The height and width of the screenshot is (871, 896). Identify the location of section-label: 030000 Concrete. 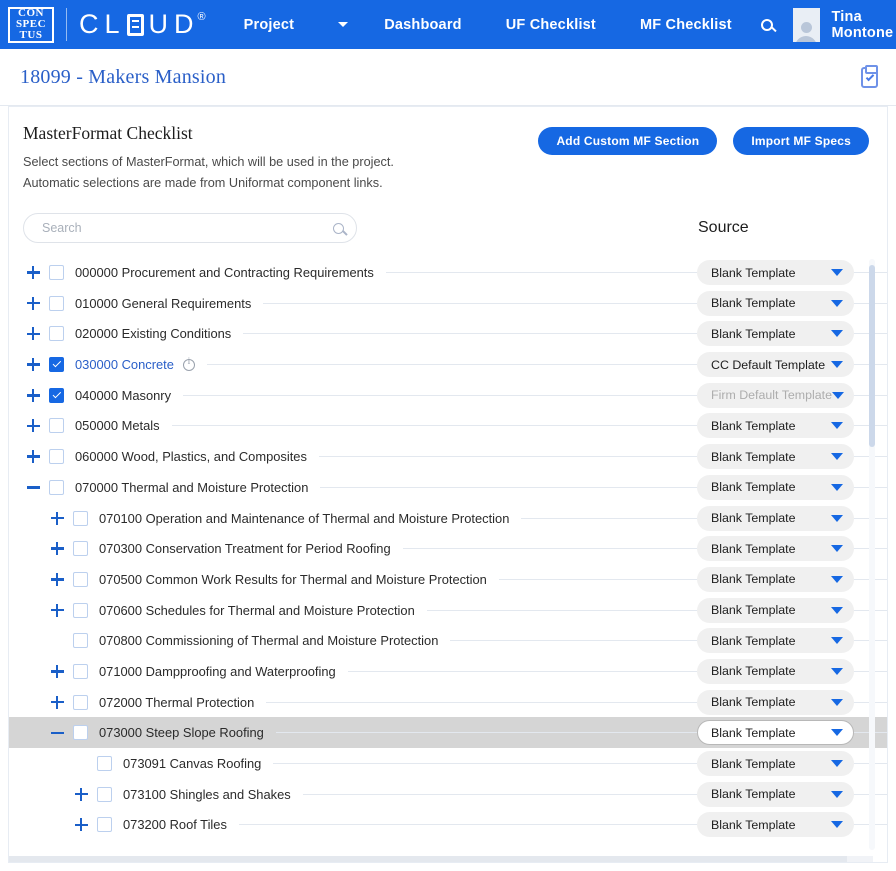
(124, 364).